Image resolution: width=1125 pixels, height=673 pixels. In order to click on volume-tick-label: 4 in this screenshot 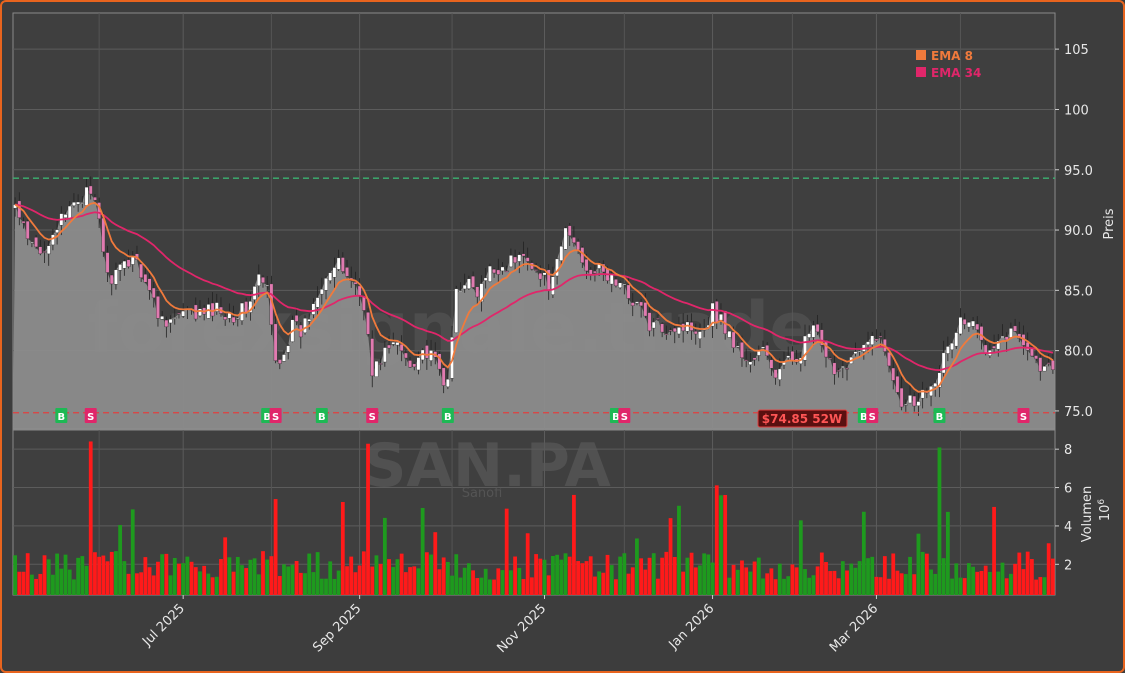, I will do `click(1068, 527)`.